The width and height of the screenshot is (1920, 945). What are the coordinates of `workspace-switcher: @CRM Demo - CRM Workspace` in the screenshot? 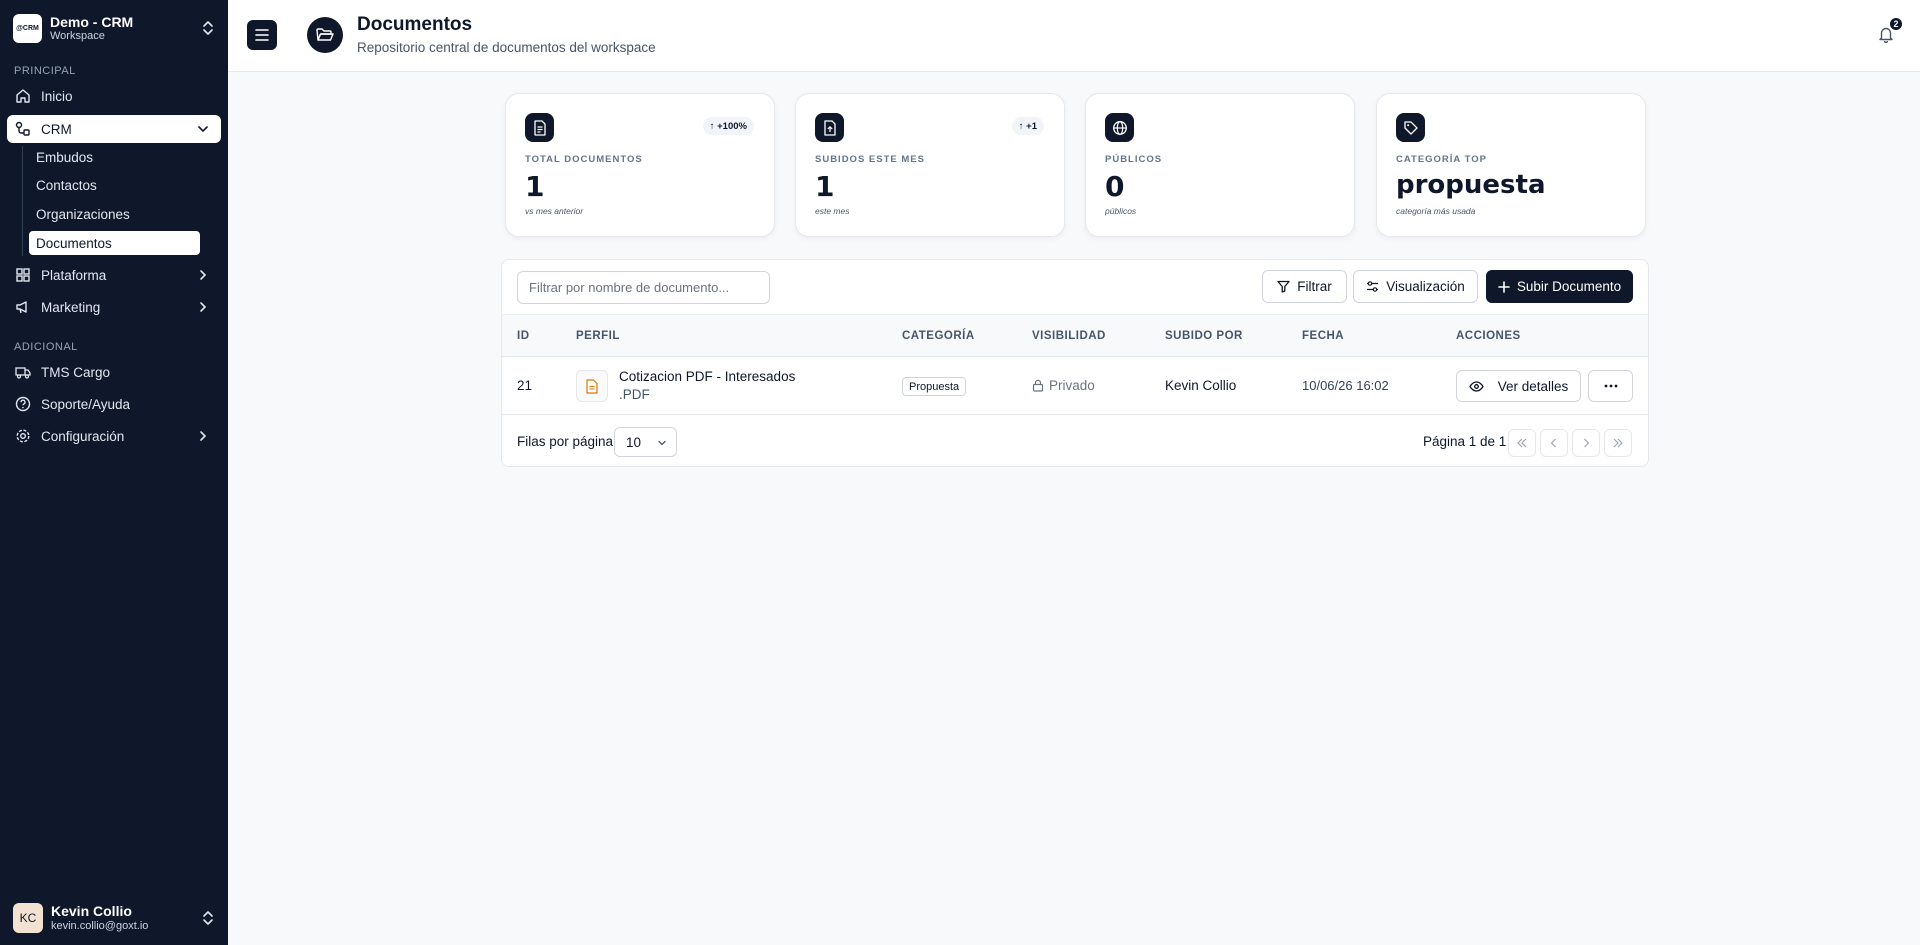 It's located at (114, 28).